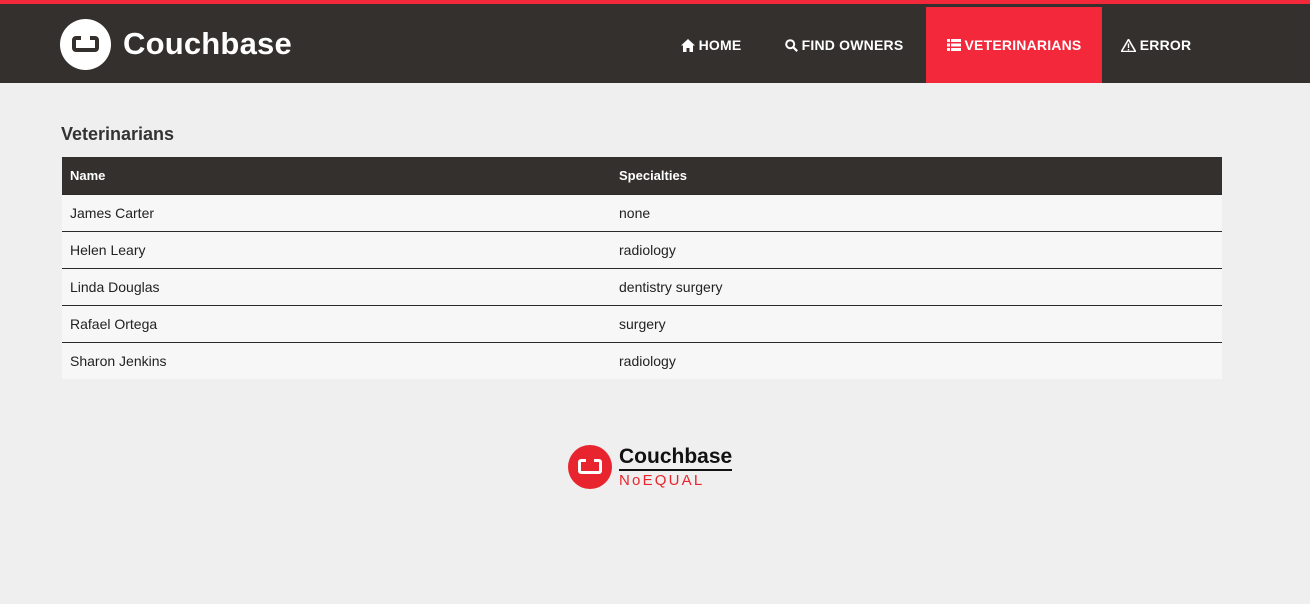  I want to click on nav-veterinarians-label: VETERINARIANS, so click(1023, 45).